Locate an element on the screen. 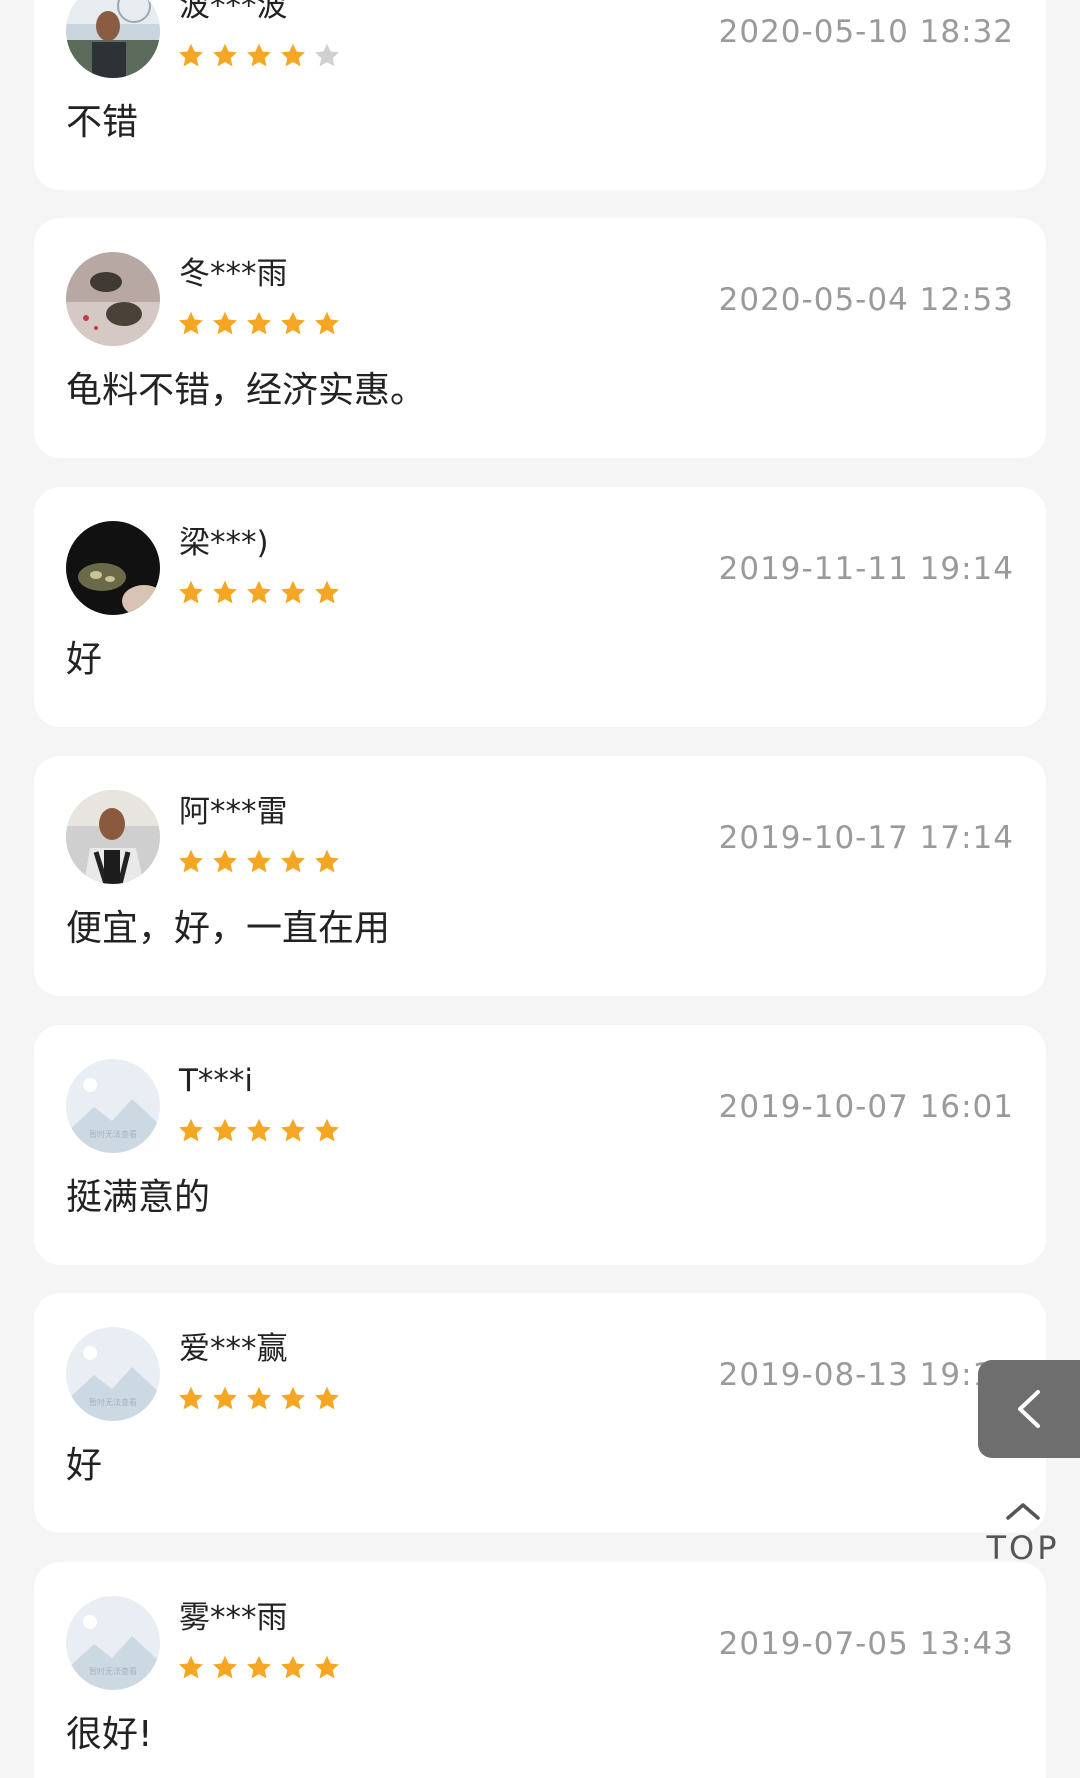 Image resolution: width=1080 pixels, height=1778 pixels. review-timestamp: 2020-05-10 18:32 is located at coordinates (866, 32).